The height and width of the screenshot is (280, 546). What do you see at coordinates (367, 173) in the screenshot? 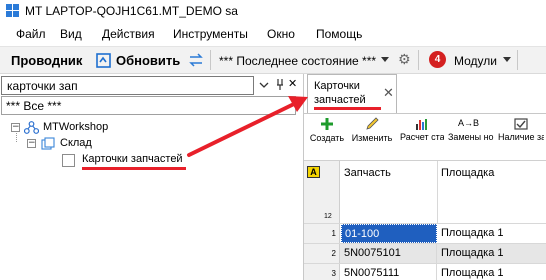
I see `column-header-part: Запчасть` at bounding box center [367, 173].